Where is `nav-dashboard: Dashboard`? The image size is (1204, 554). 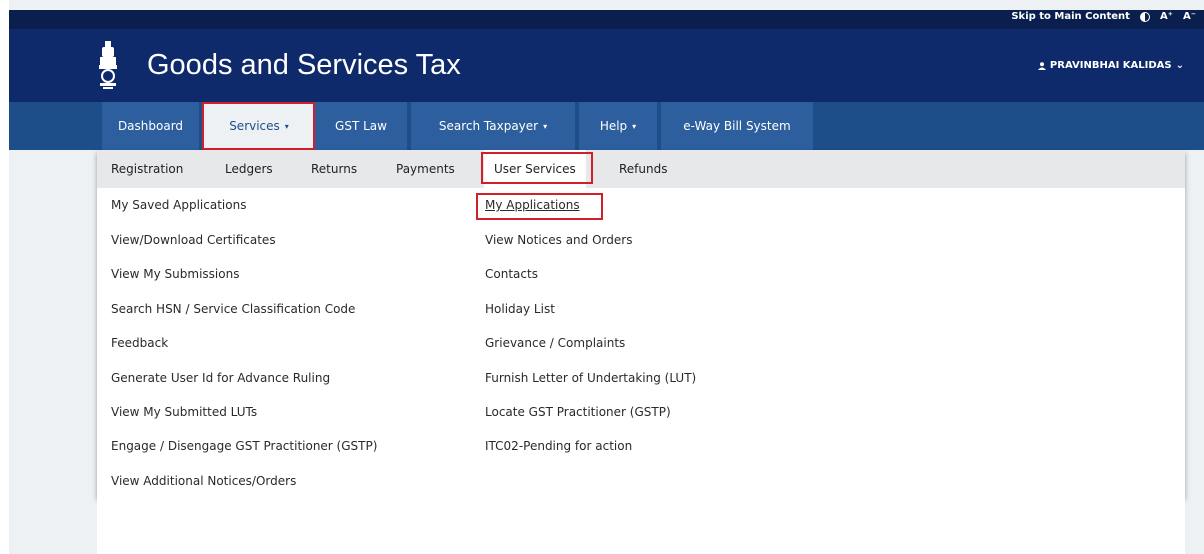 nav-dashboard: Dashboard is located at coordinates (150, 126).